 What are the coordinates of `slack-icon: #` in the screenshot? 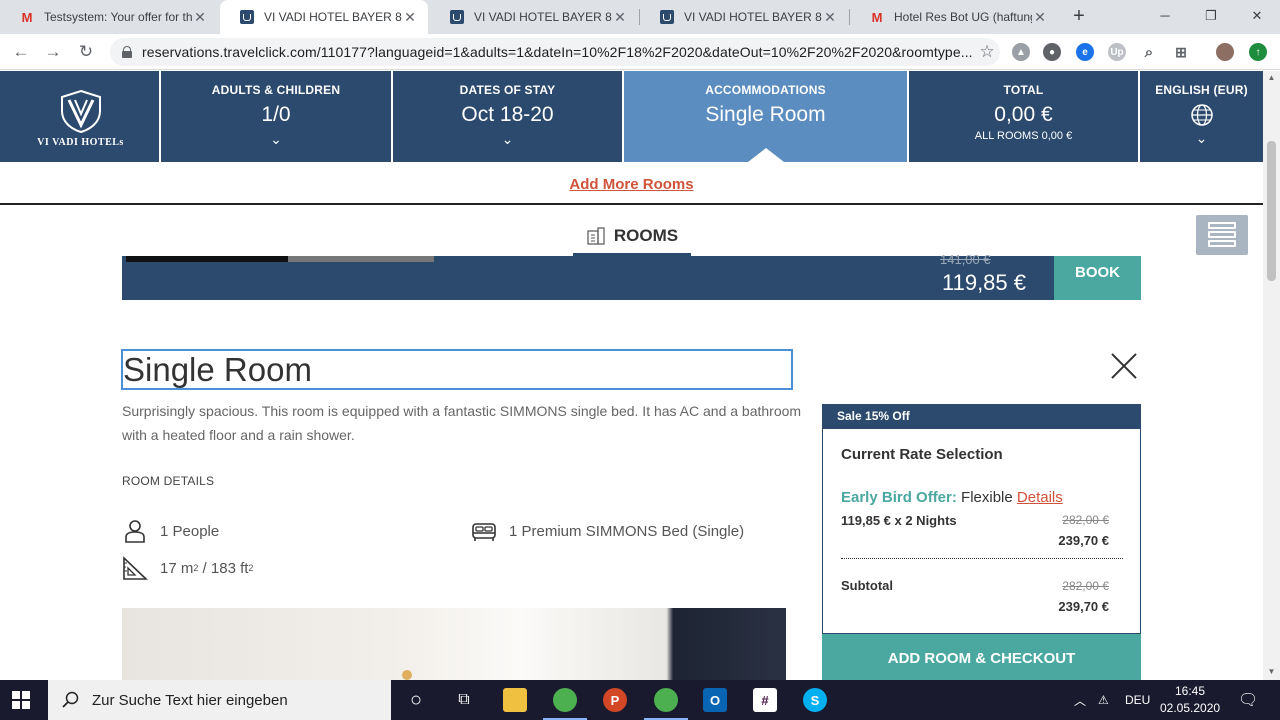 It's located at (765, 700).